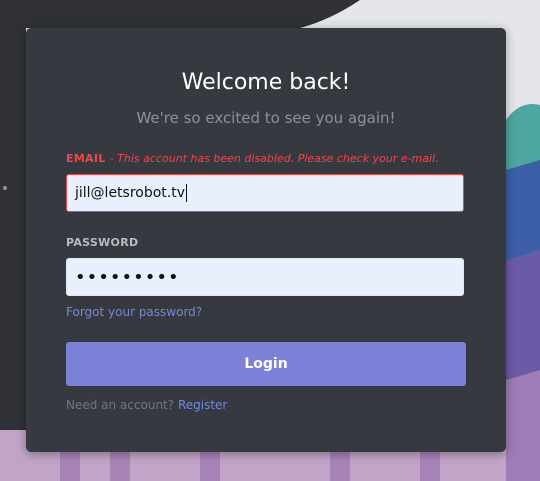 The width and height of the screenshot is (540, 481). Describe the element at coordinates (127, 277) in the screenshot. I see `password-value: •••••••••` at that location.